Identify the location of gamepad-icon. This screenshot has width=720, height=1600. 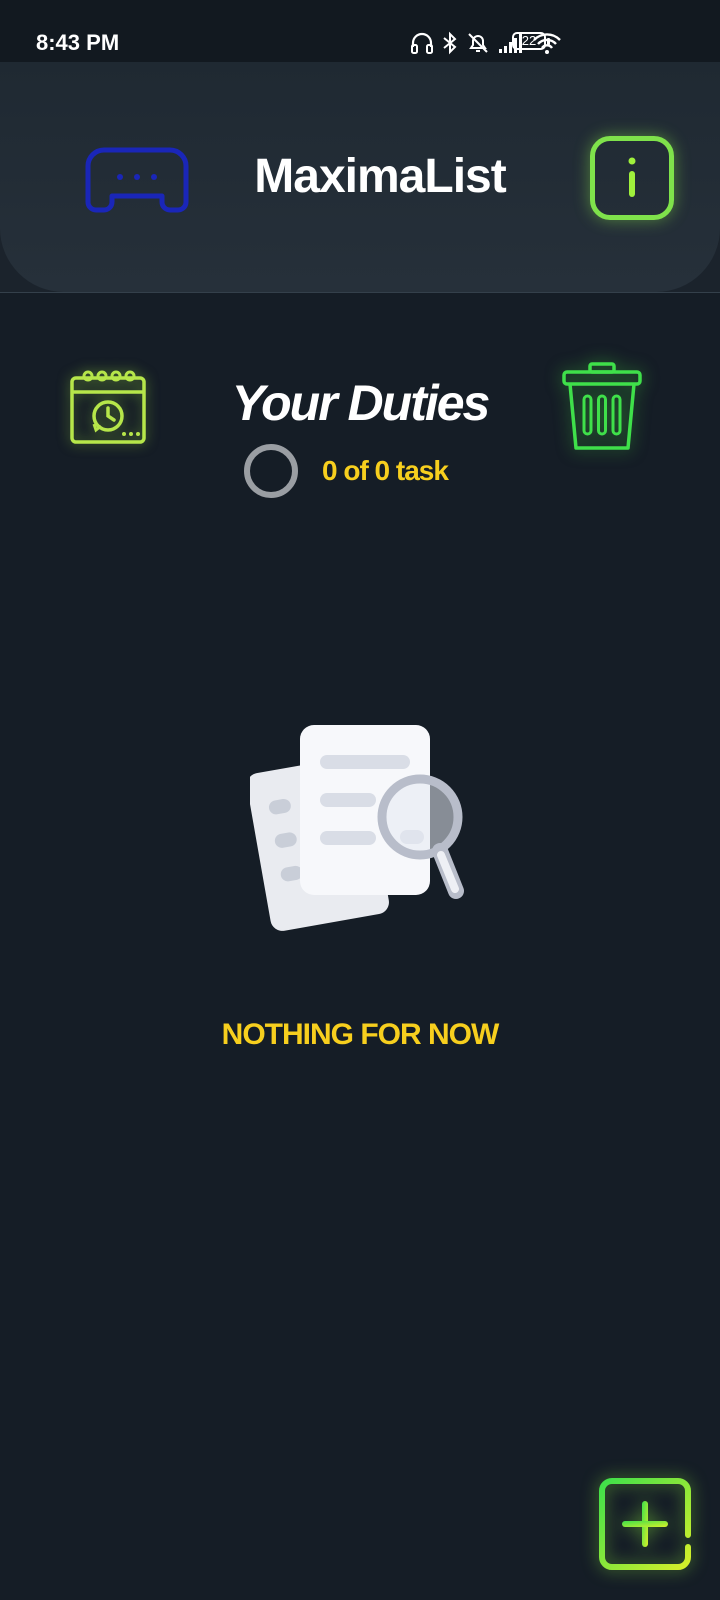
(137, 180).